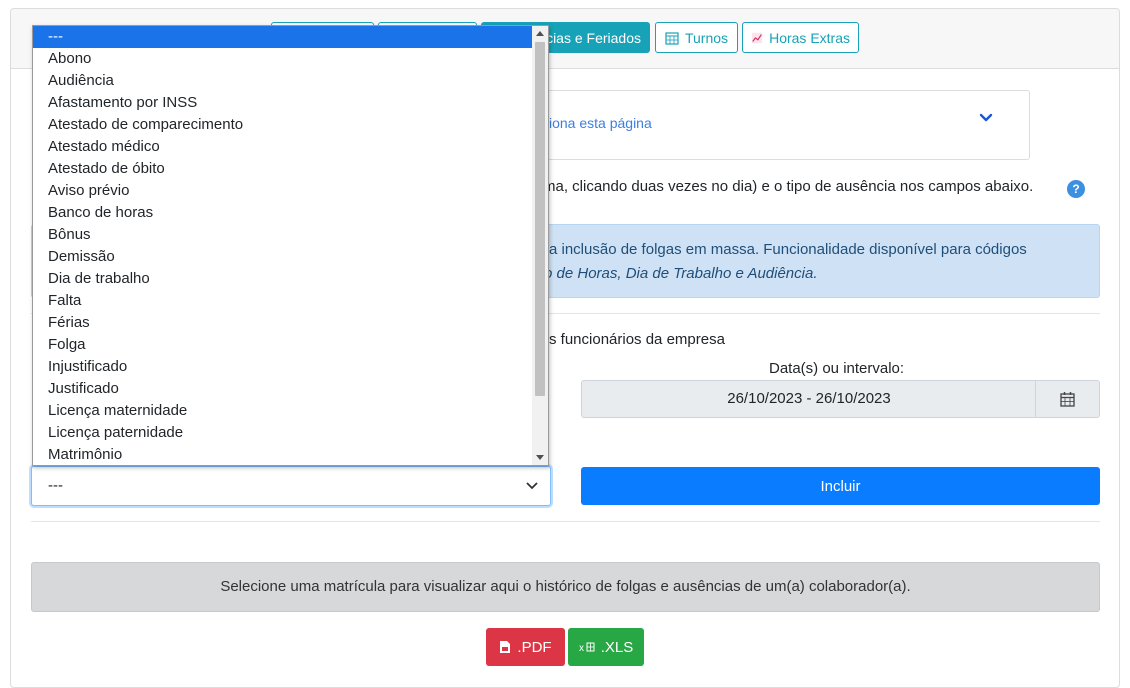 The width and height of the screenshot is (1130, 688). What do you see at coordinates (283, 191) in the screenshot?
I see `dropdown-option: Aviso prévio` at bounding box center [283, 191].